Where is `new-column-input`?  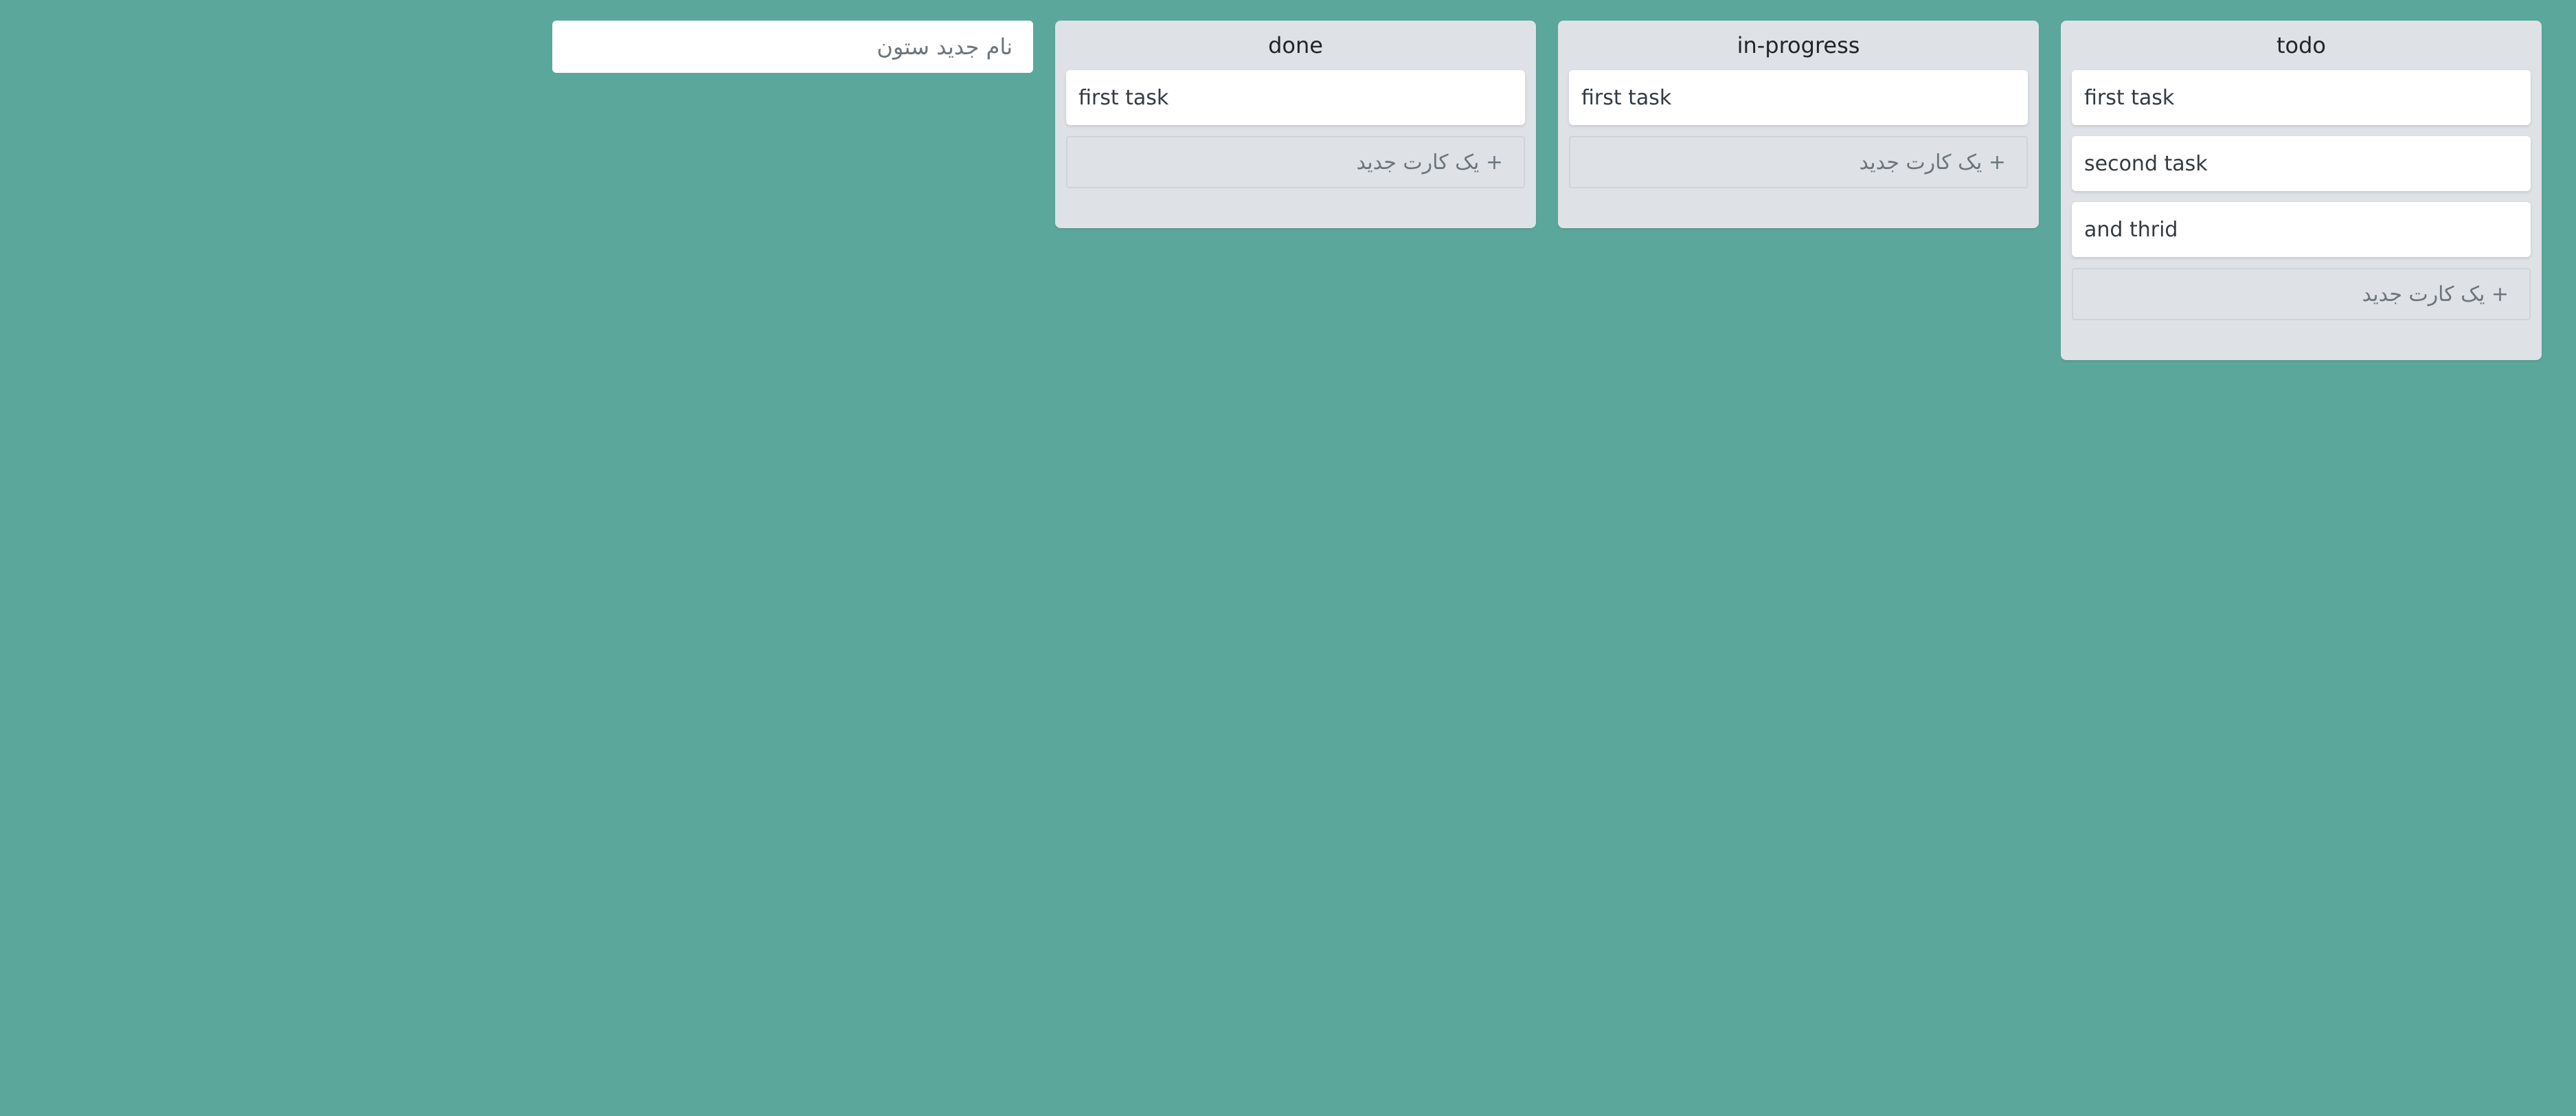
new-column-input is located at coordinates (792, 47).